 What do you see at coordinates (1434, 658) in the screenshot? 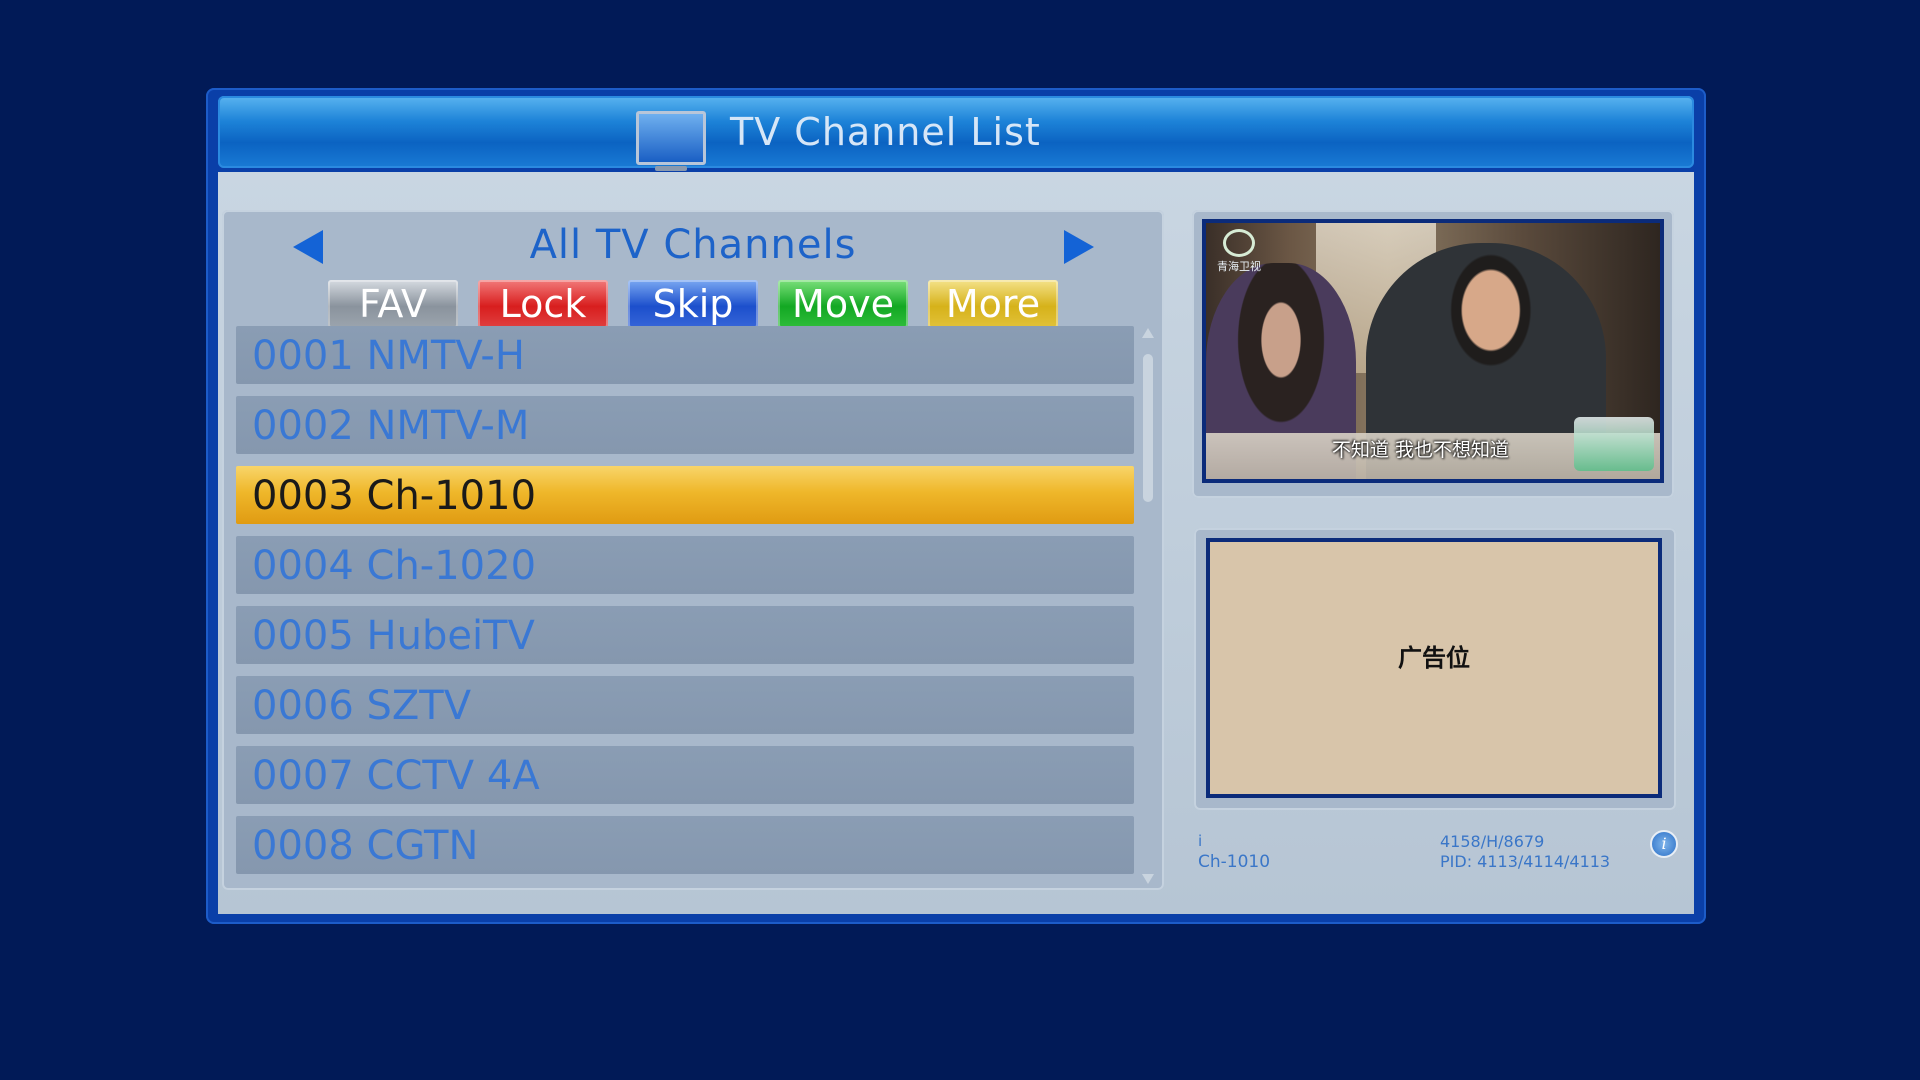
I see `ad-text: 广告位` at bounding box center [1434, 658].